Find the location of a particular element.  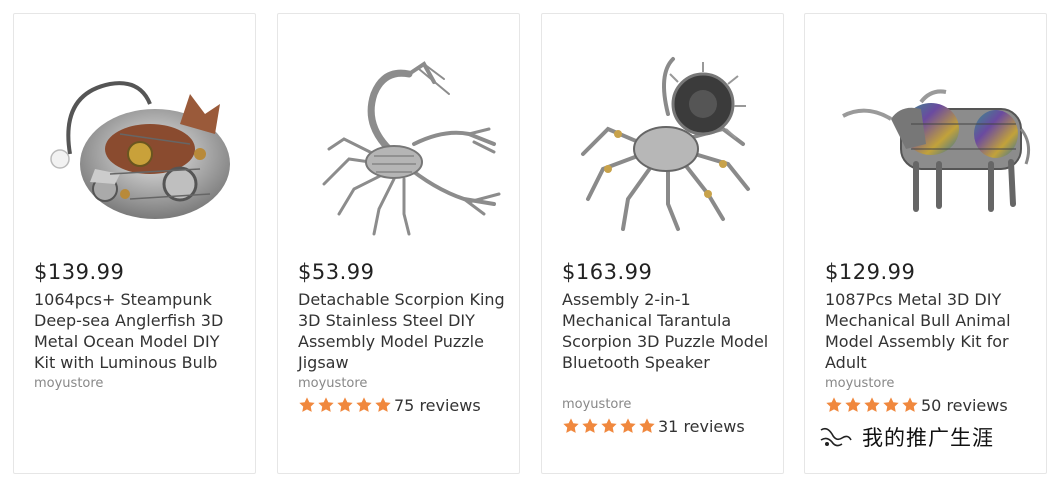

watermark-text: 我的推广生涯 is located at coordinates (928, 438).